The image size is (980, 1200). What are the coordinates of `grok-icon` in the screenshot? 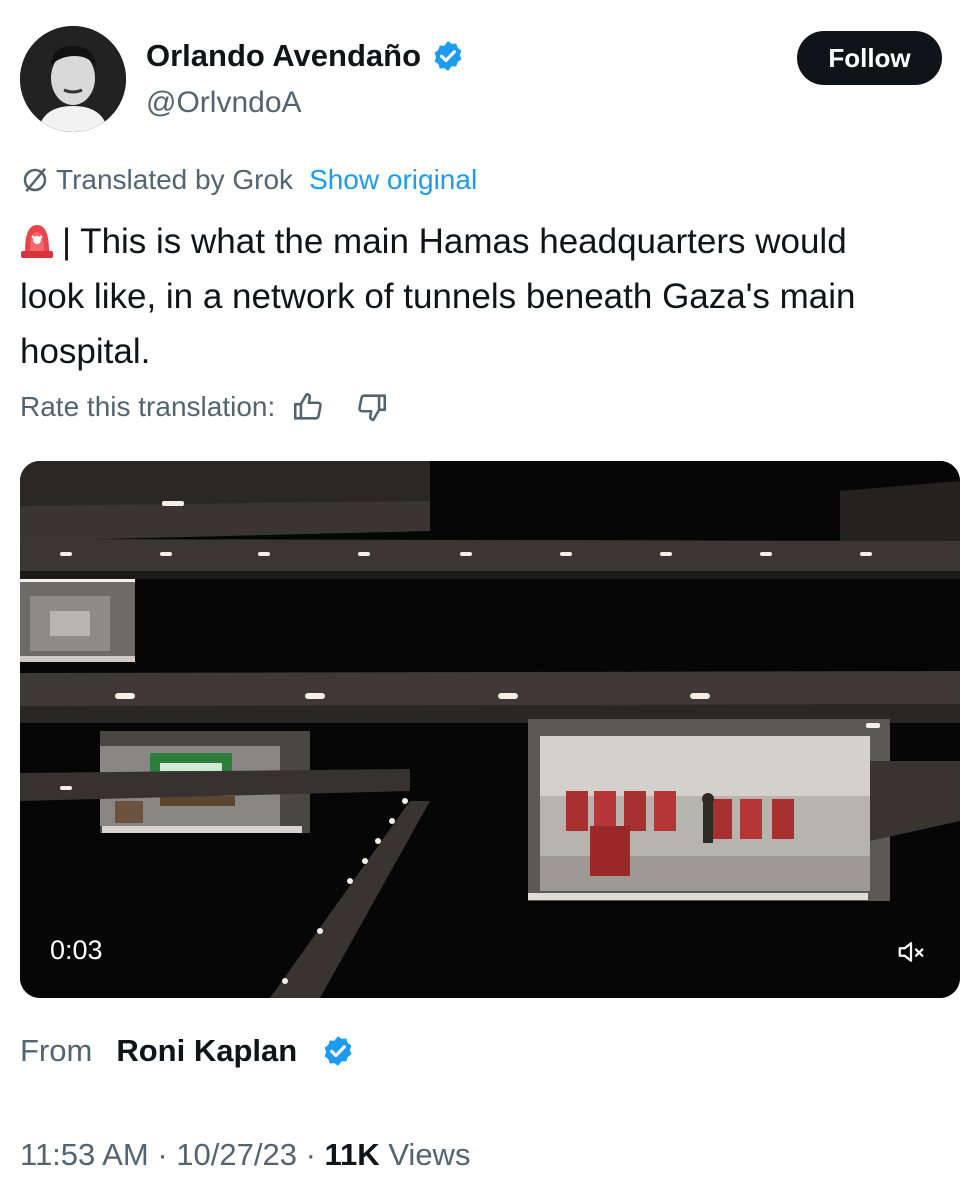 It's located at (35, 180).